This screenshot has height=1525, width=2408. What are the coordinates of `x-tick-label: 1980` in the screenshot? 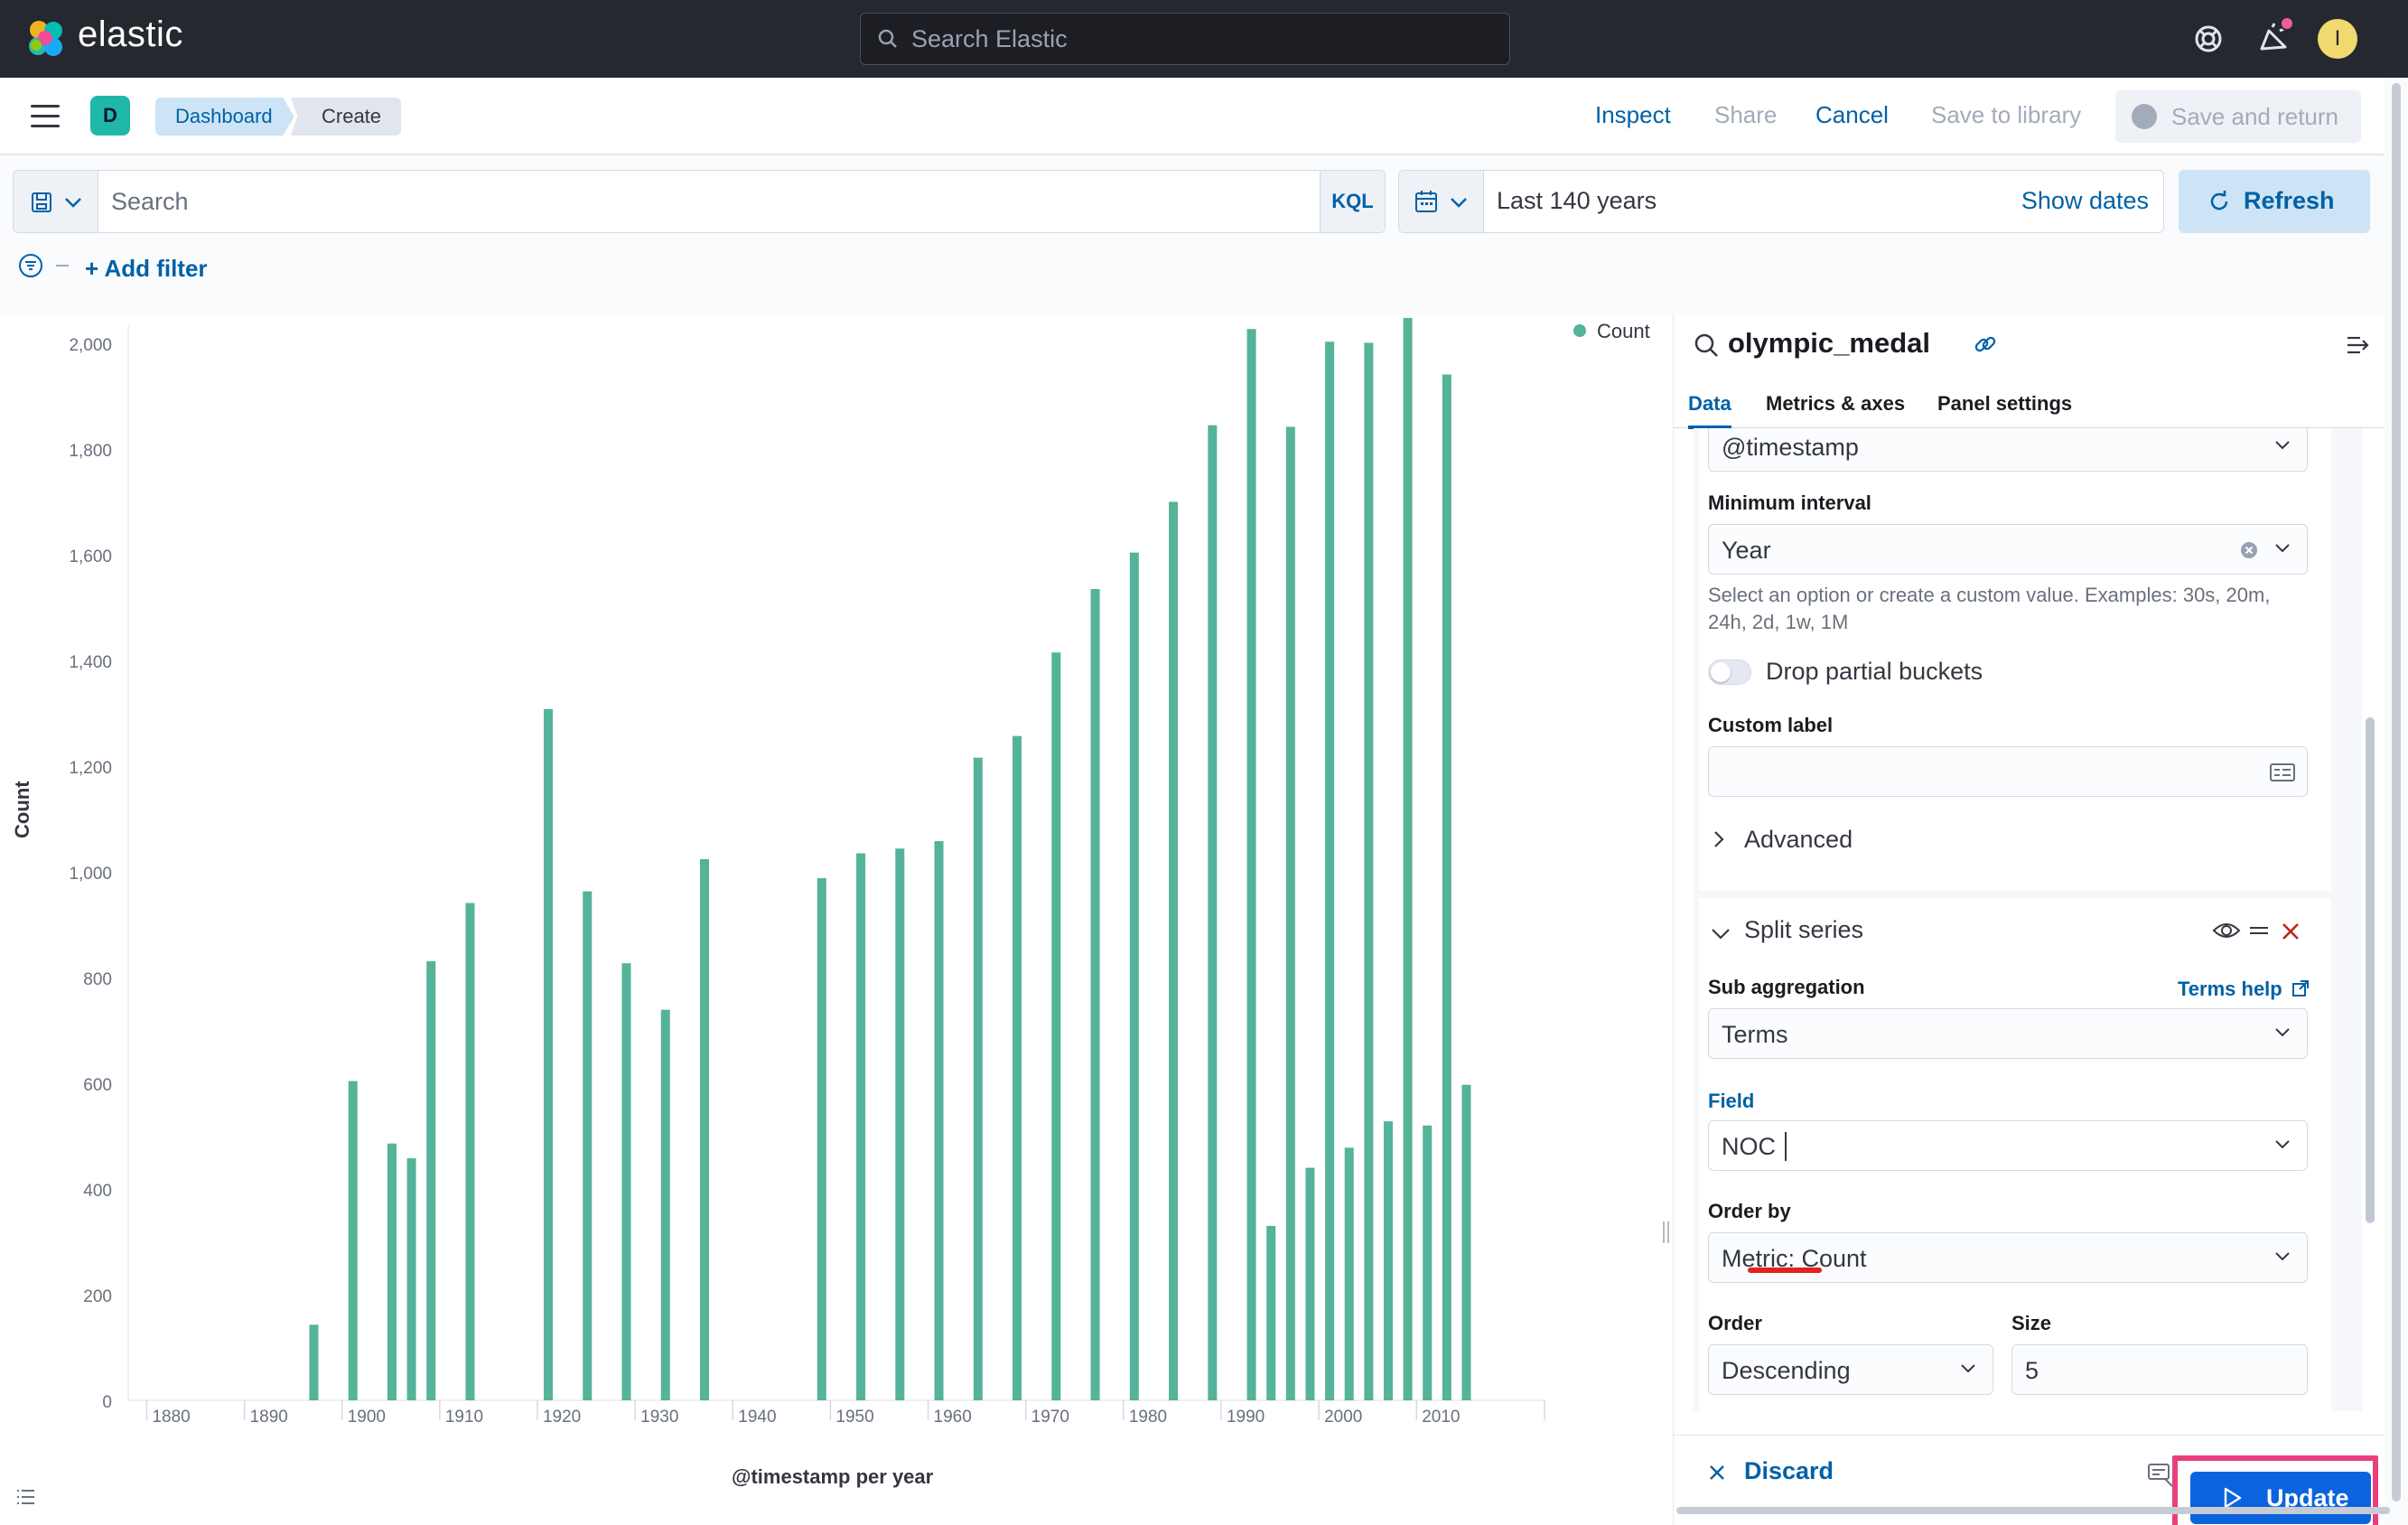 It's located at (1148, 1417).